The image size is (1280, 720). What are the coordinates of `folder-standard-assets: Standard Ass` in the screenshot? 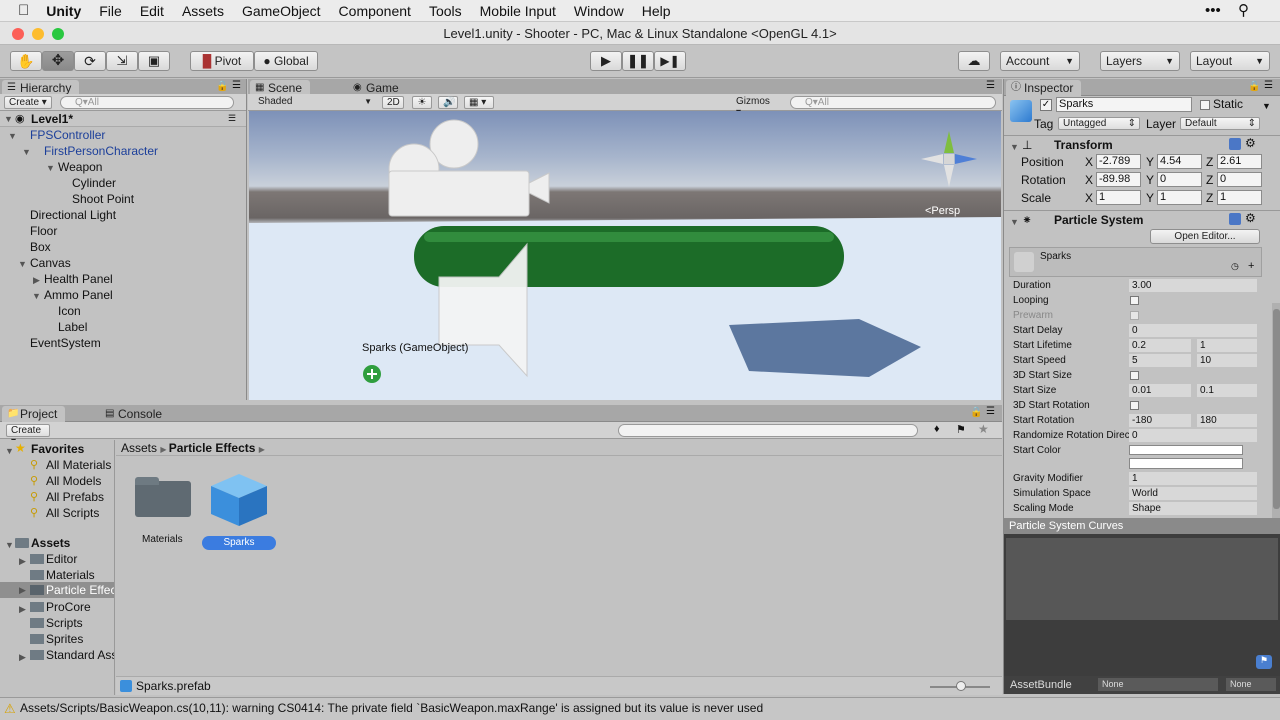 It's located at (80, 655).